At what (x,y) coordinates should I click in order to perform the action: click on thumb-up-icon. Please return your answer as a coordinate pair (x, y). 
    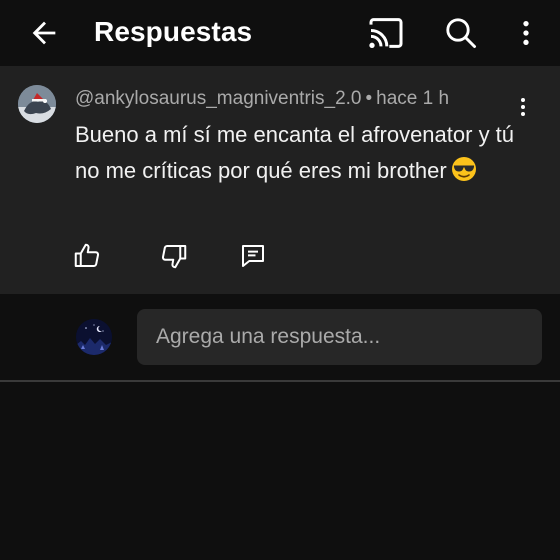
    Looking at the image, I should click on (87, 255).